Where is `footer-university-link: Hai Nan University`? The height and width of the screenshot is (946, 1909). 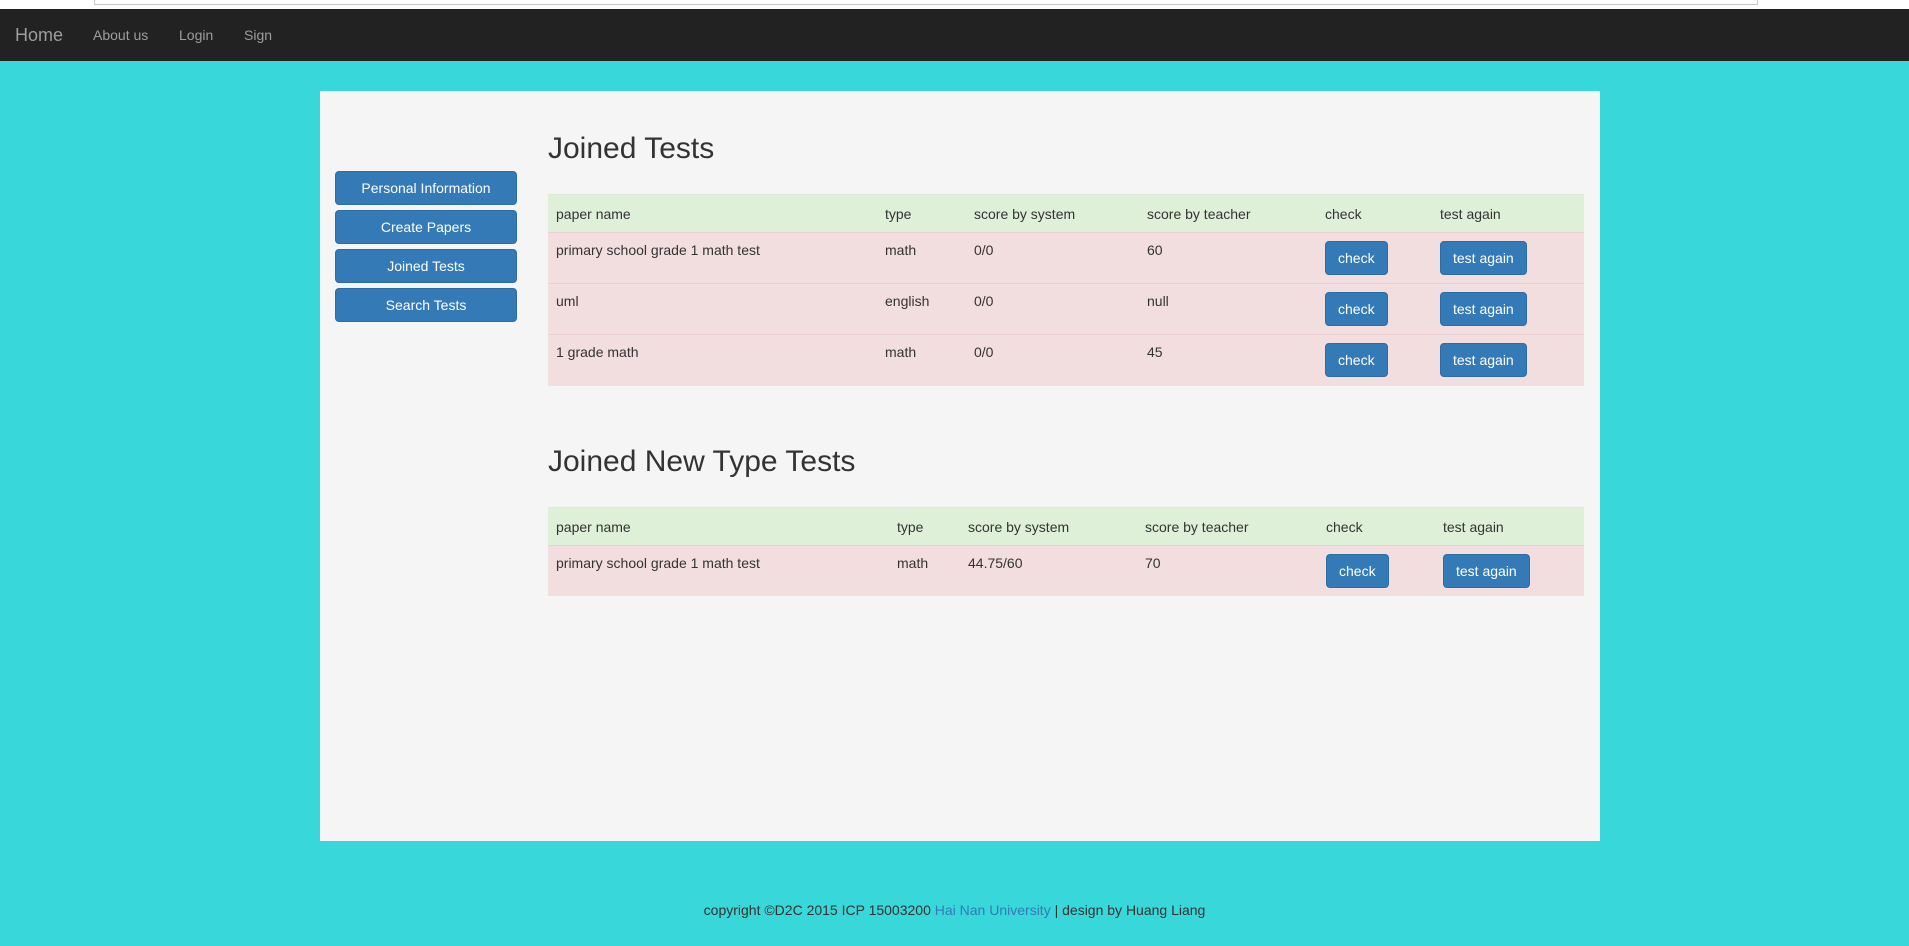
footer-university-link: Hai Nan University is located at coordinates (993, 910).